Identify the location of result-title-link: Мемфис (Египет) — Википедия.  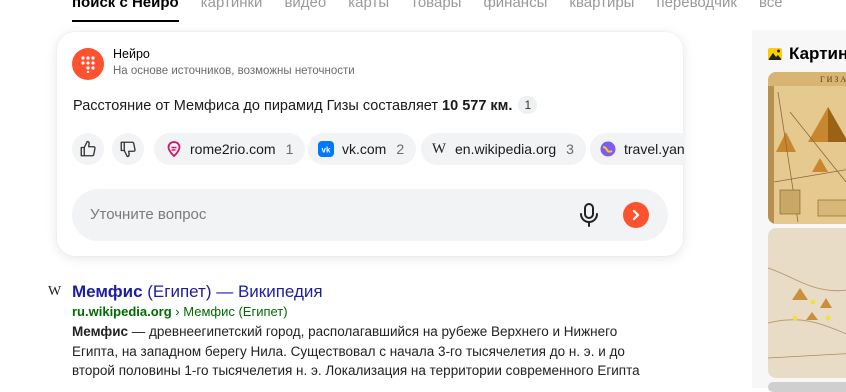
(197, 292).